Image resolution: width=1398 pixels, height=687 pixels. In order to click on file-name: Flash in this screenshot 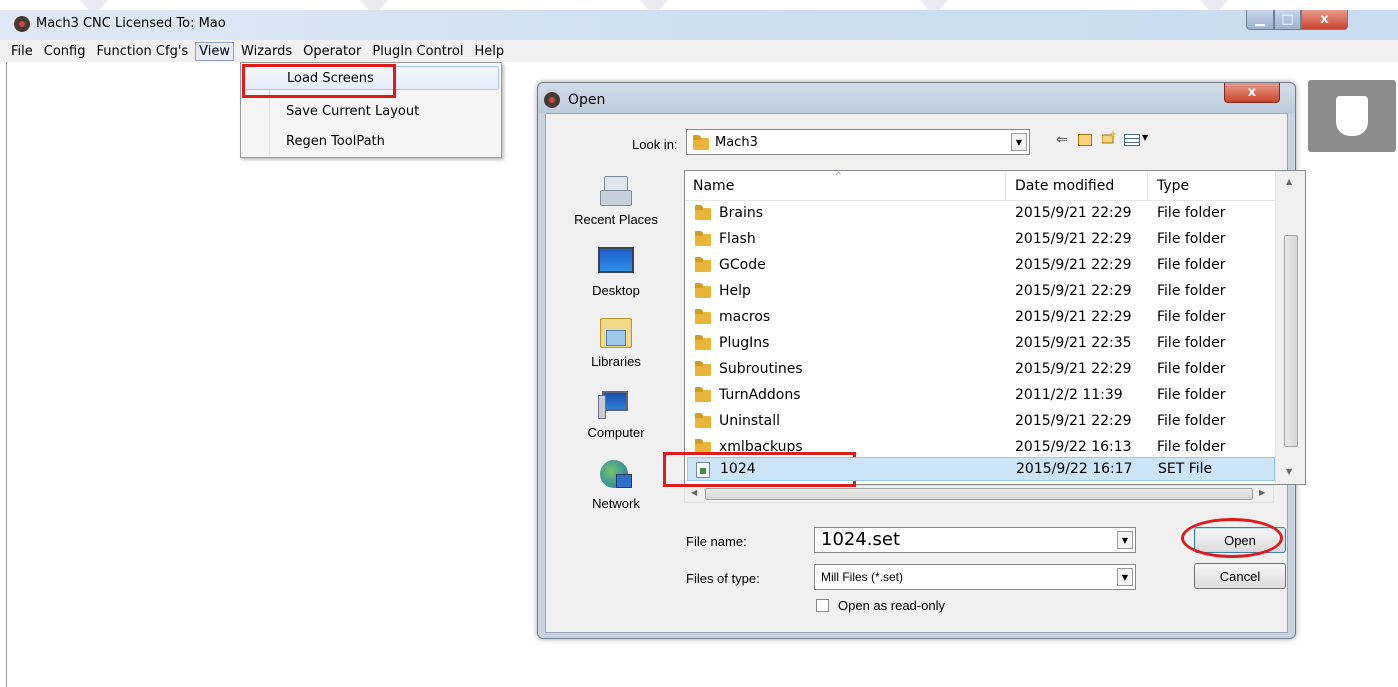, I will do `click(737, 239)`.